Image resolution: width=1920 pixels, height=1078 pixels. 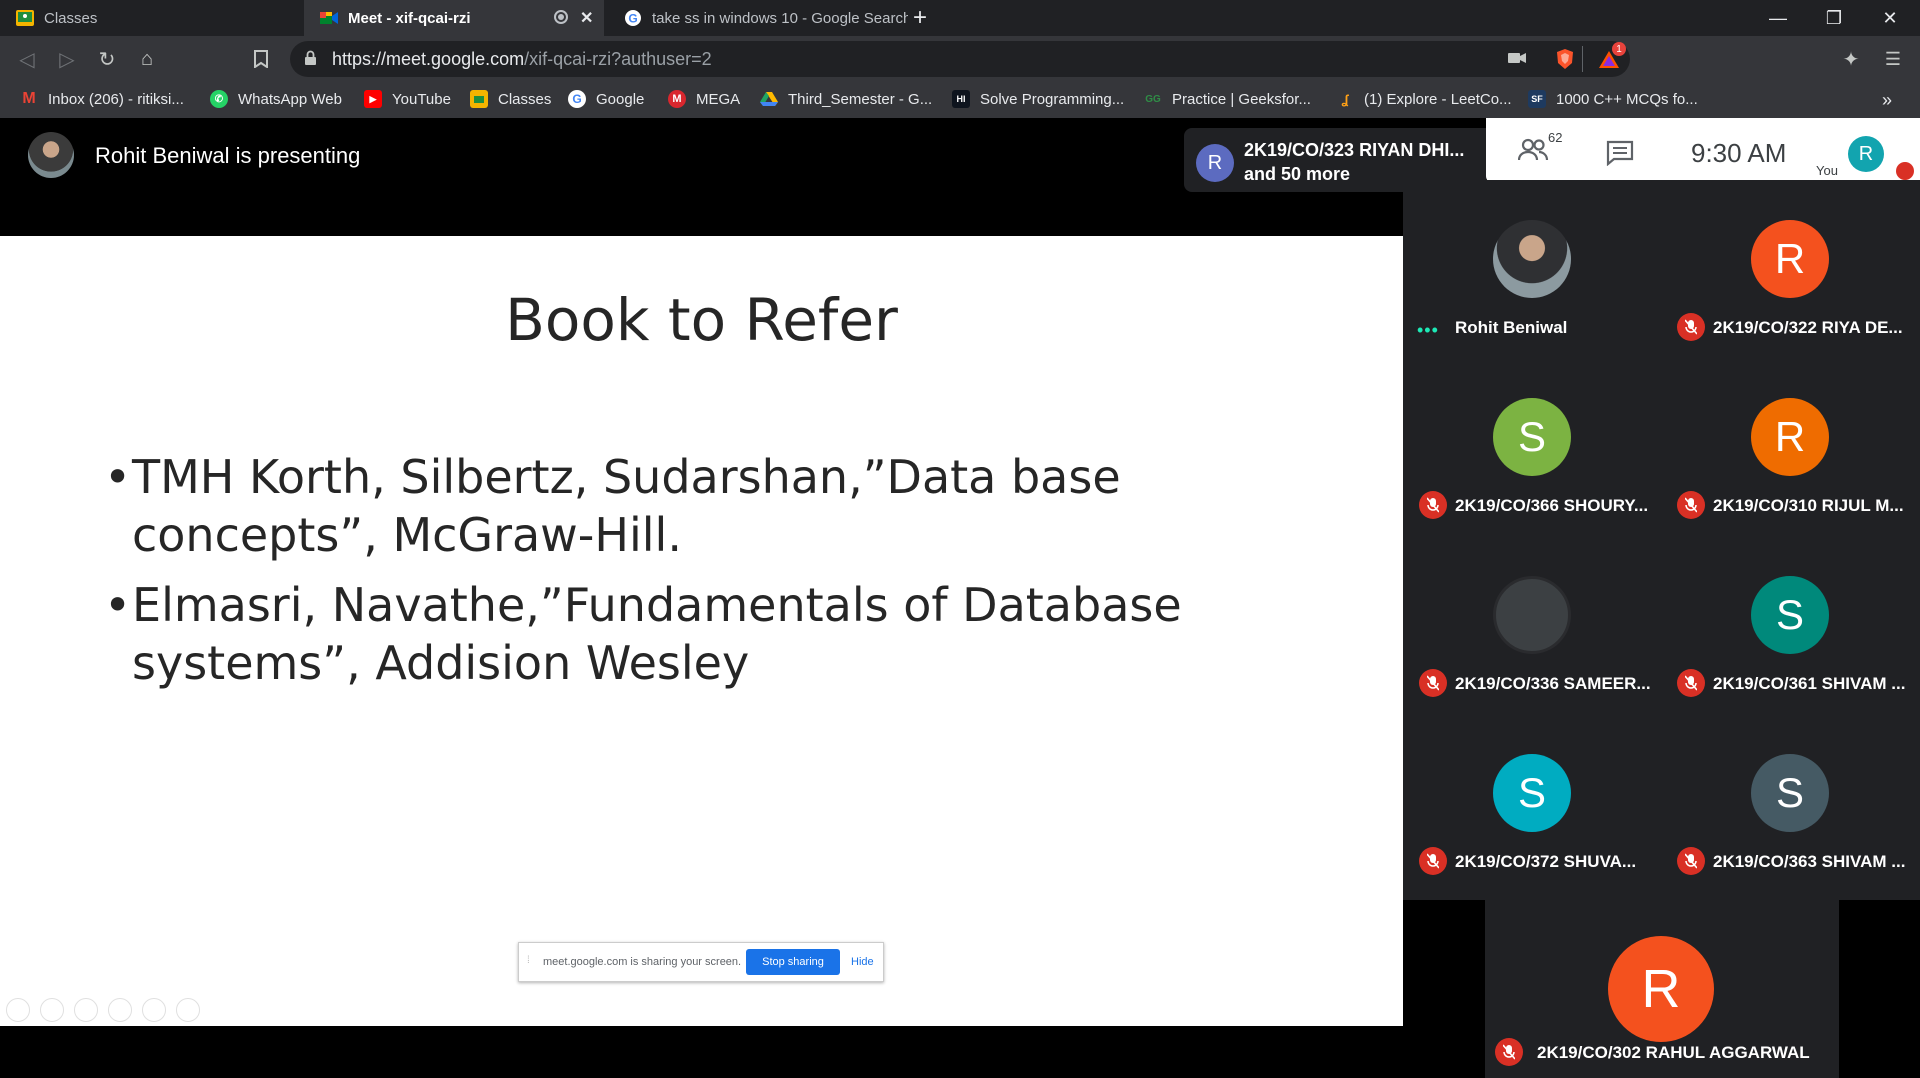 What do you see at coordinates (120, 1010) in the screenshot?
I see `slides-grid-icon` at bounding box center [120, 1010].